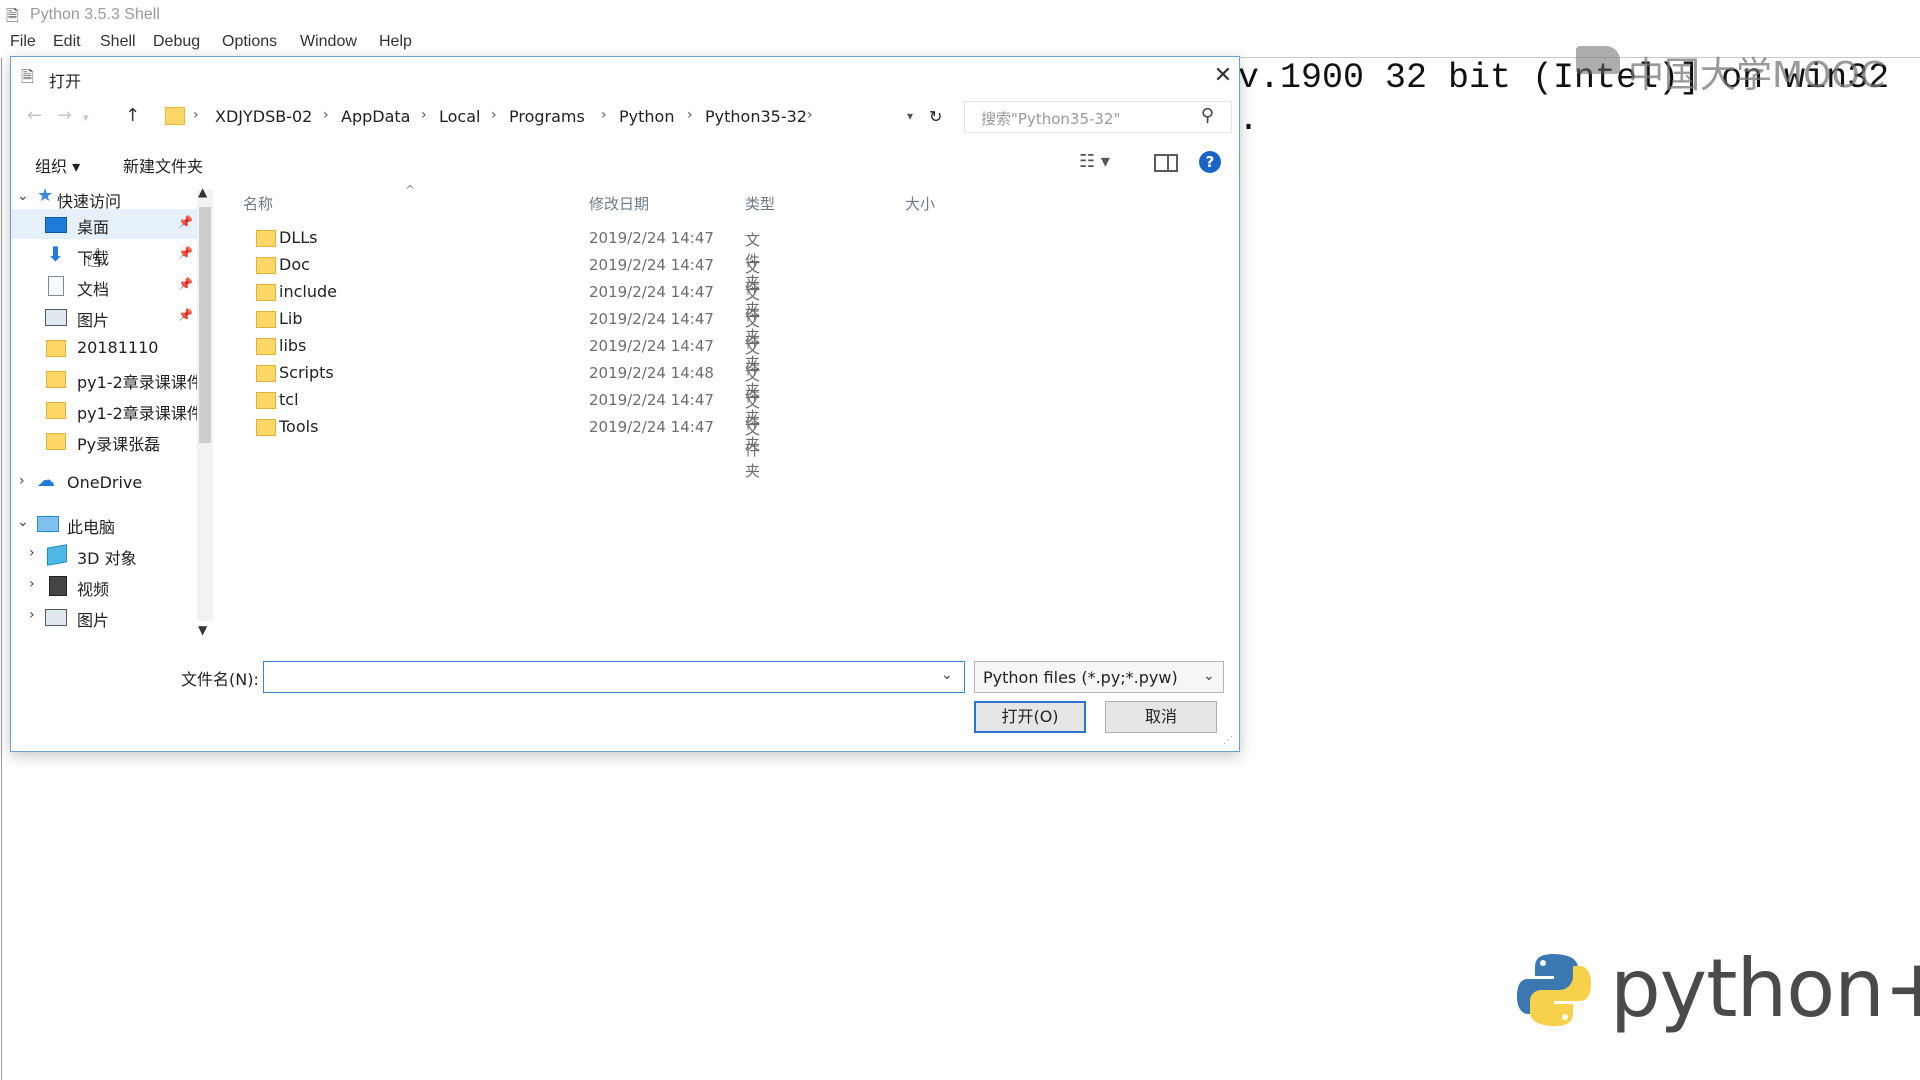 Image resolution: width=1920 pixels, height=1080 pixels. I want to click on shell-output-line: ., so click(1249, 120).